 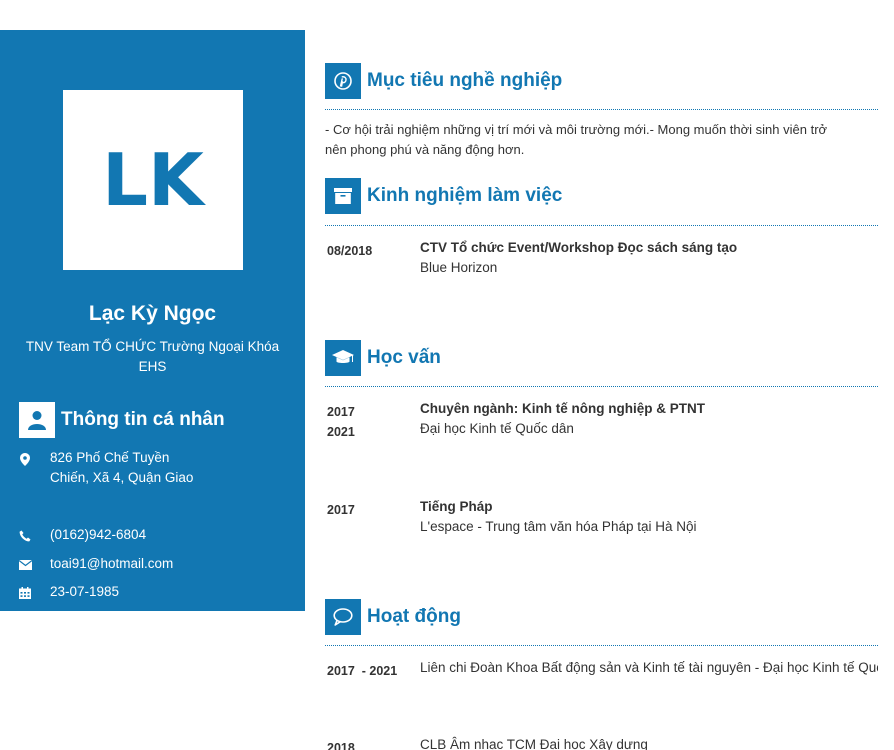 What do you see at coordinates (341, 432) in the screenshot?
I see `education-1-end: 2021` at bounding box center [341, 432].